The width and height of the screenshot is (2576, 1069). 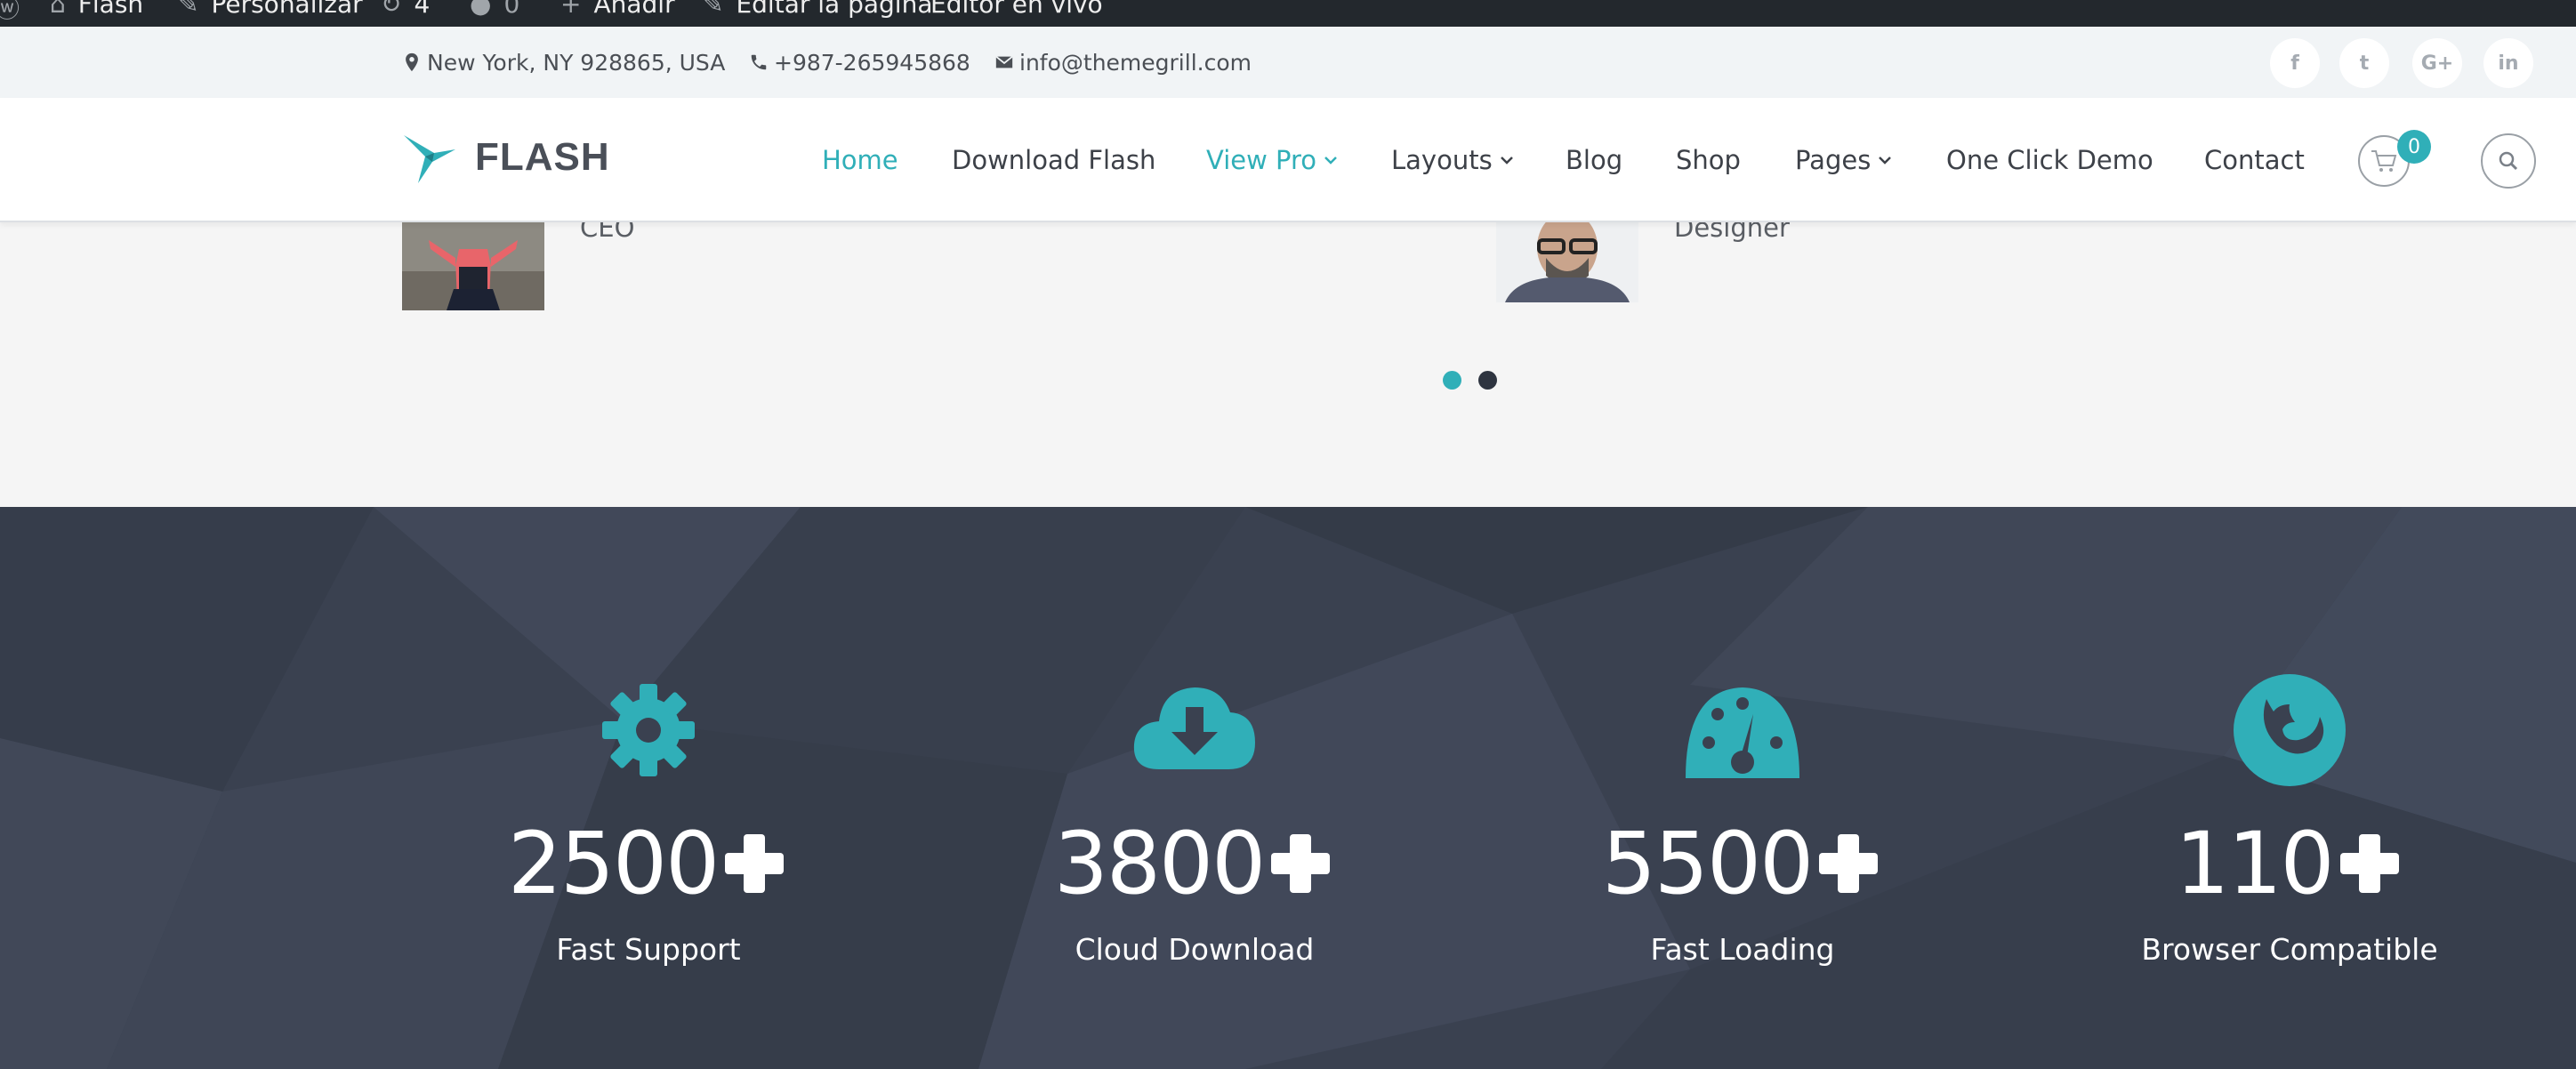 What do you see at coordinates (2254, 160) in the screenshot?
I see `nav-contact: Contact` at bounding box center [2254, 160].